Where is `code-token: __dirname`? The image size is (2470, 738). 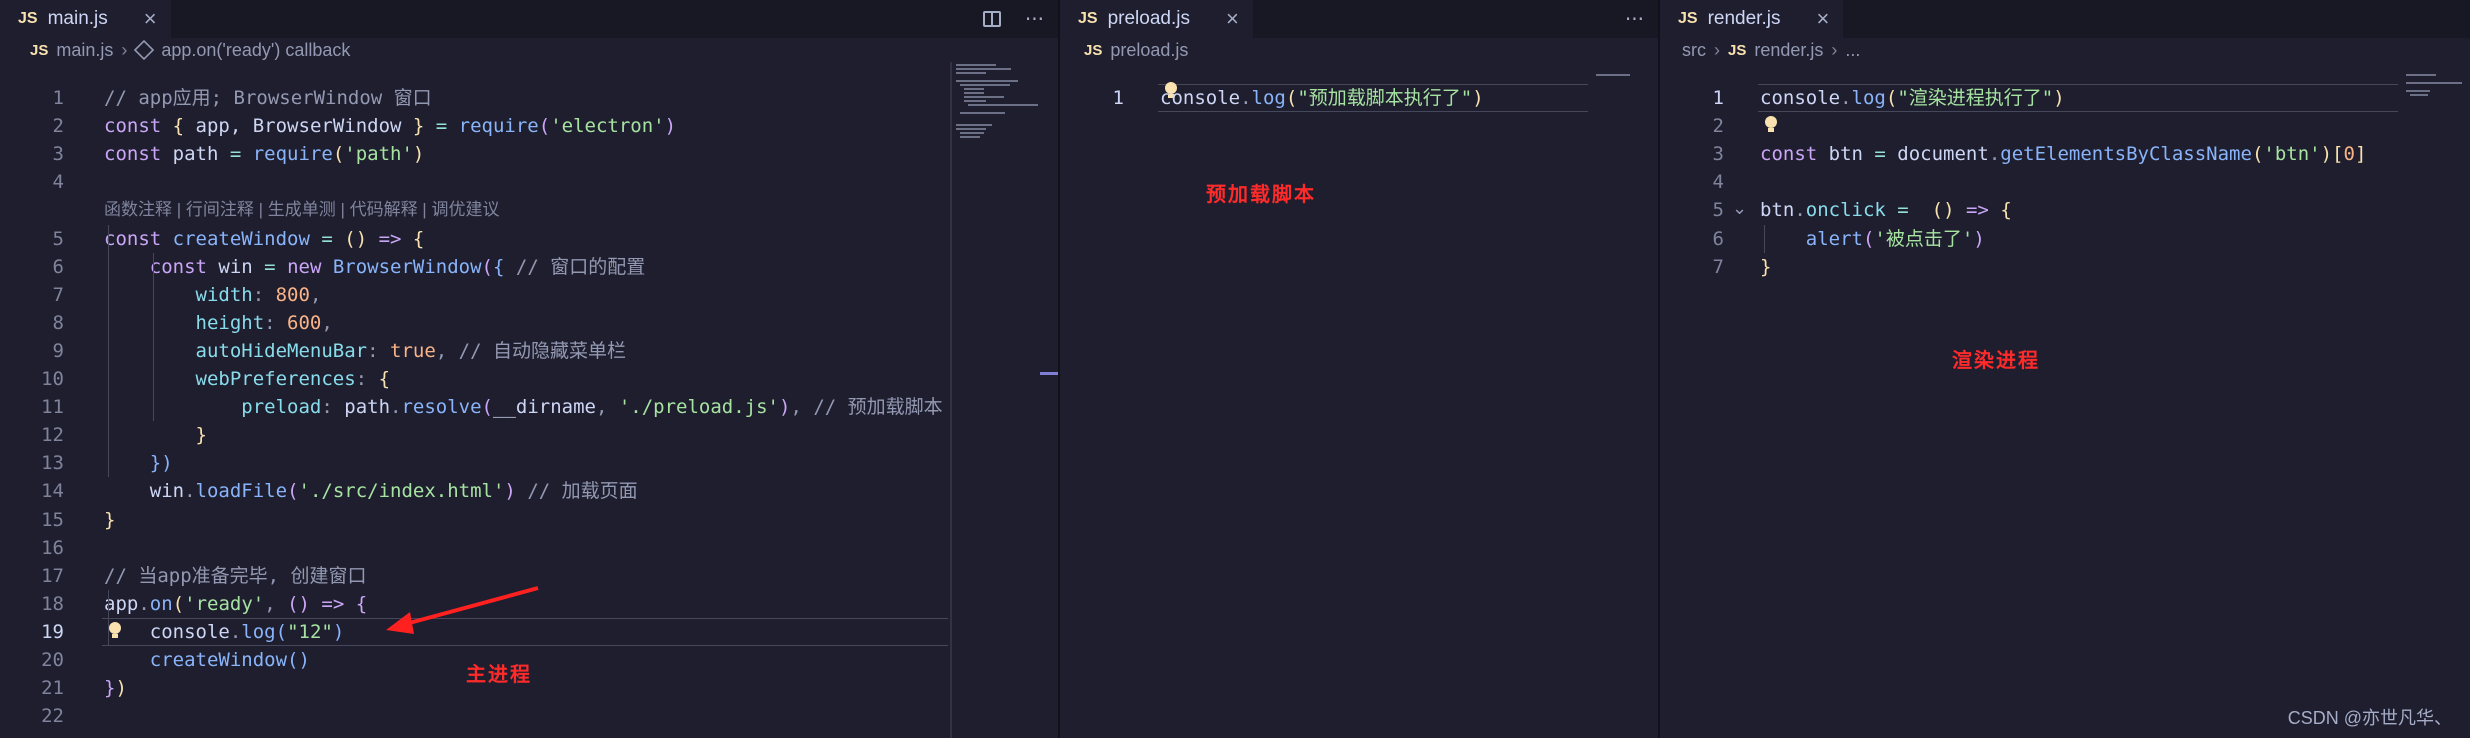 code-token: __dirname is located at coordinates (544, 407).